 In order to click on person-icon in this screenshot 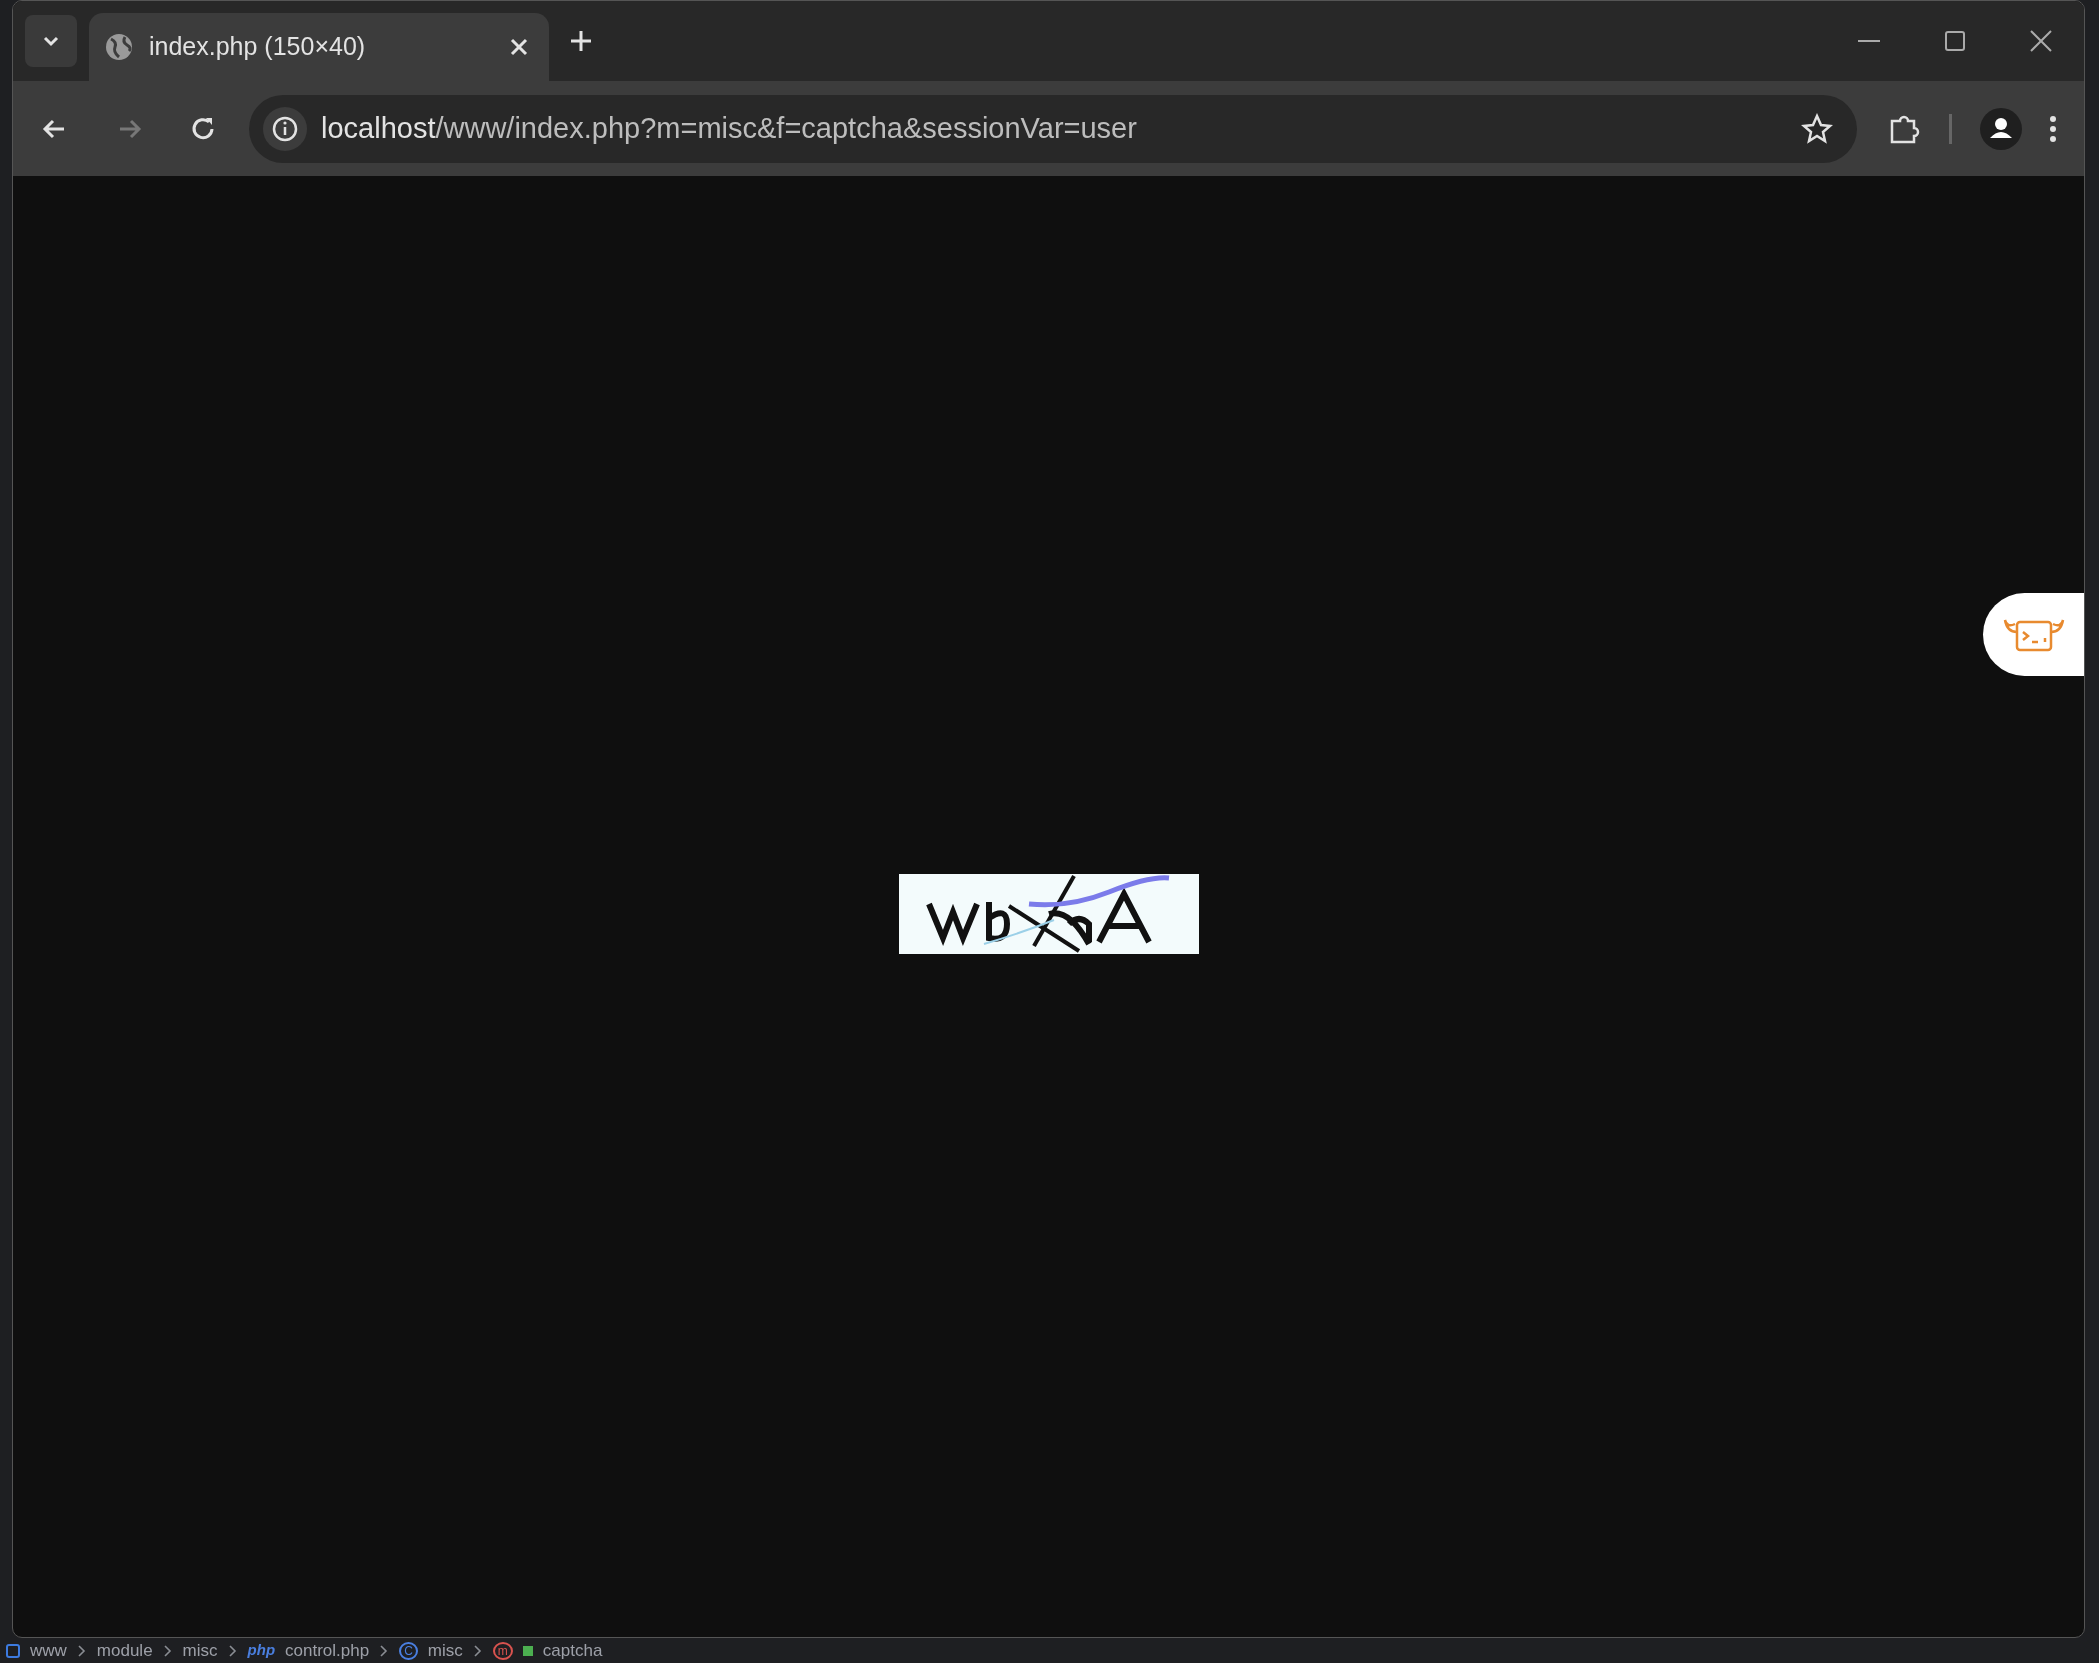, I will do `click(2001, 128)`.